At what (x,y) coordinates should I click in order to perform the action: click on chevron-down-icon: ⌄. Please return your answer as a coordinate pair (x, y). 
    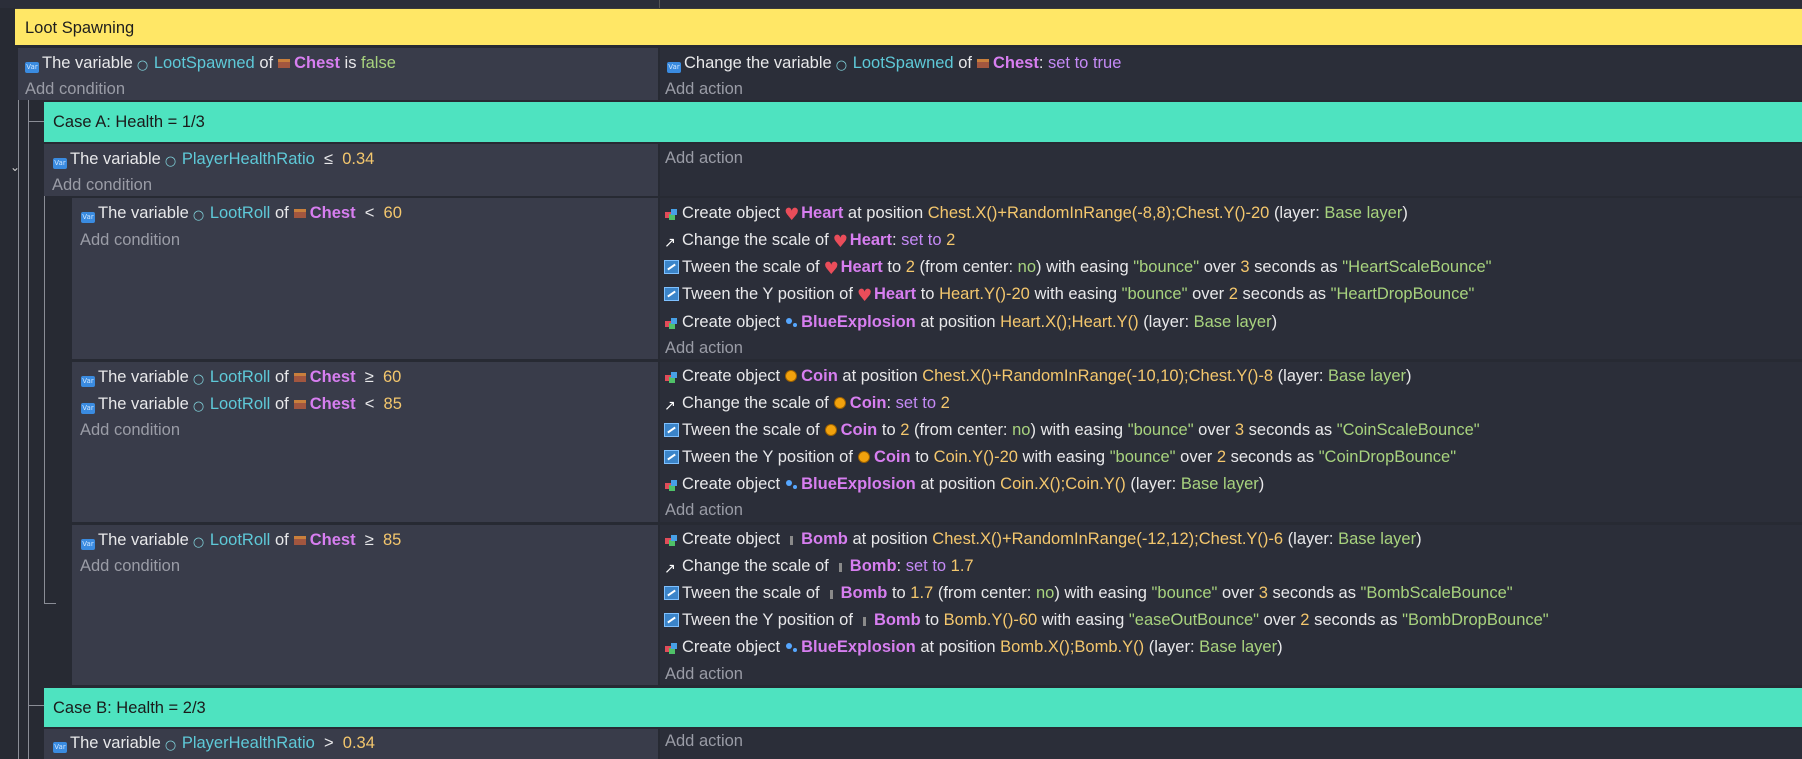
    Looking at the image, I should click on (15, 167).